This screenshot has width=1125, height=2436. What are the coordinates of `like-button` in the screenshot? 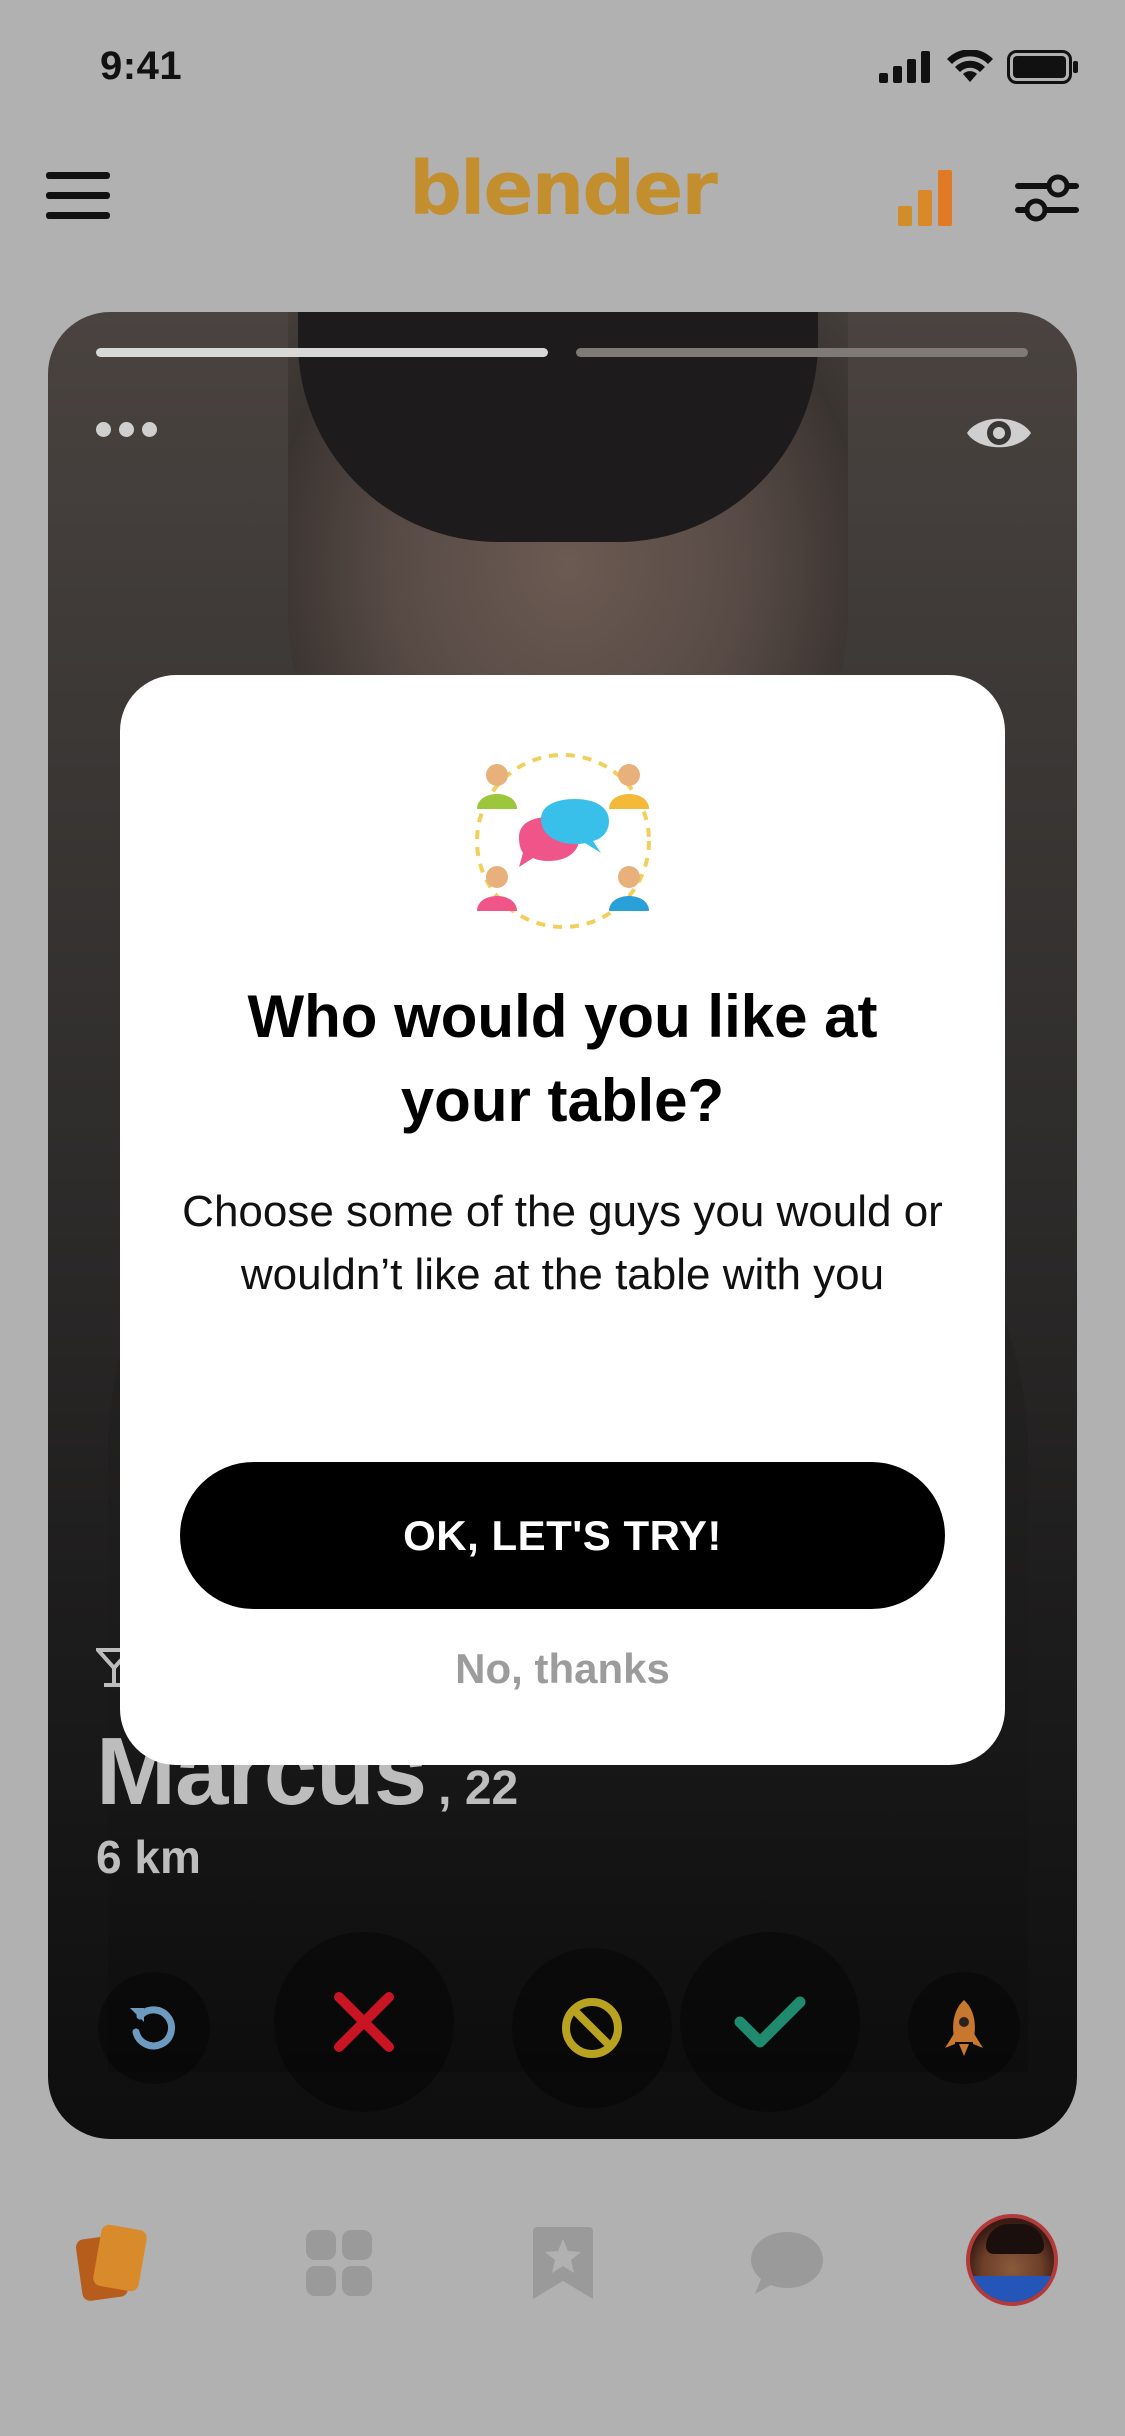 It's located at (770, 2022).